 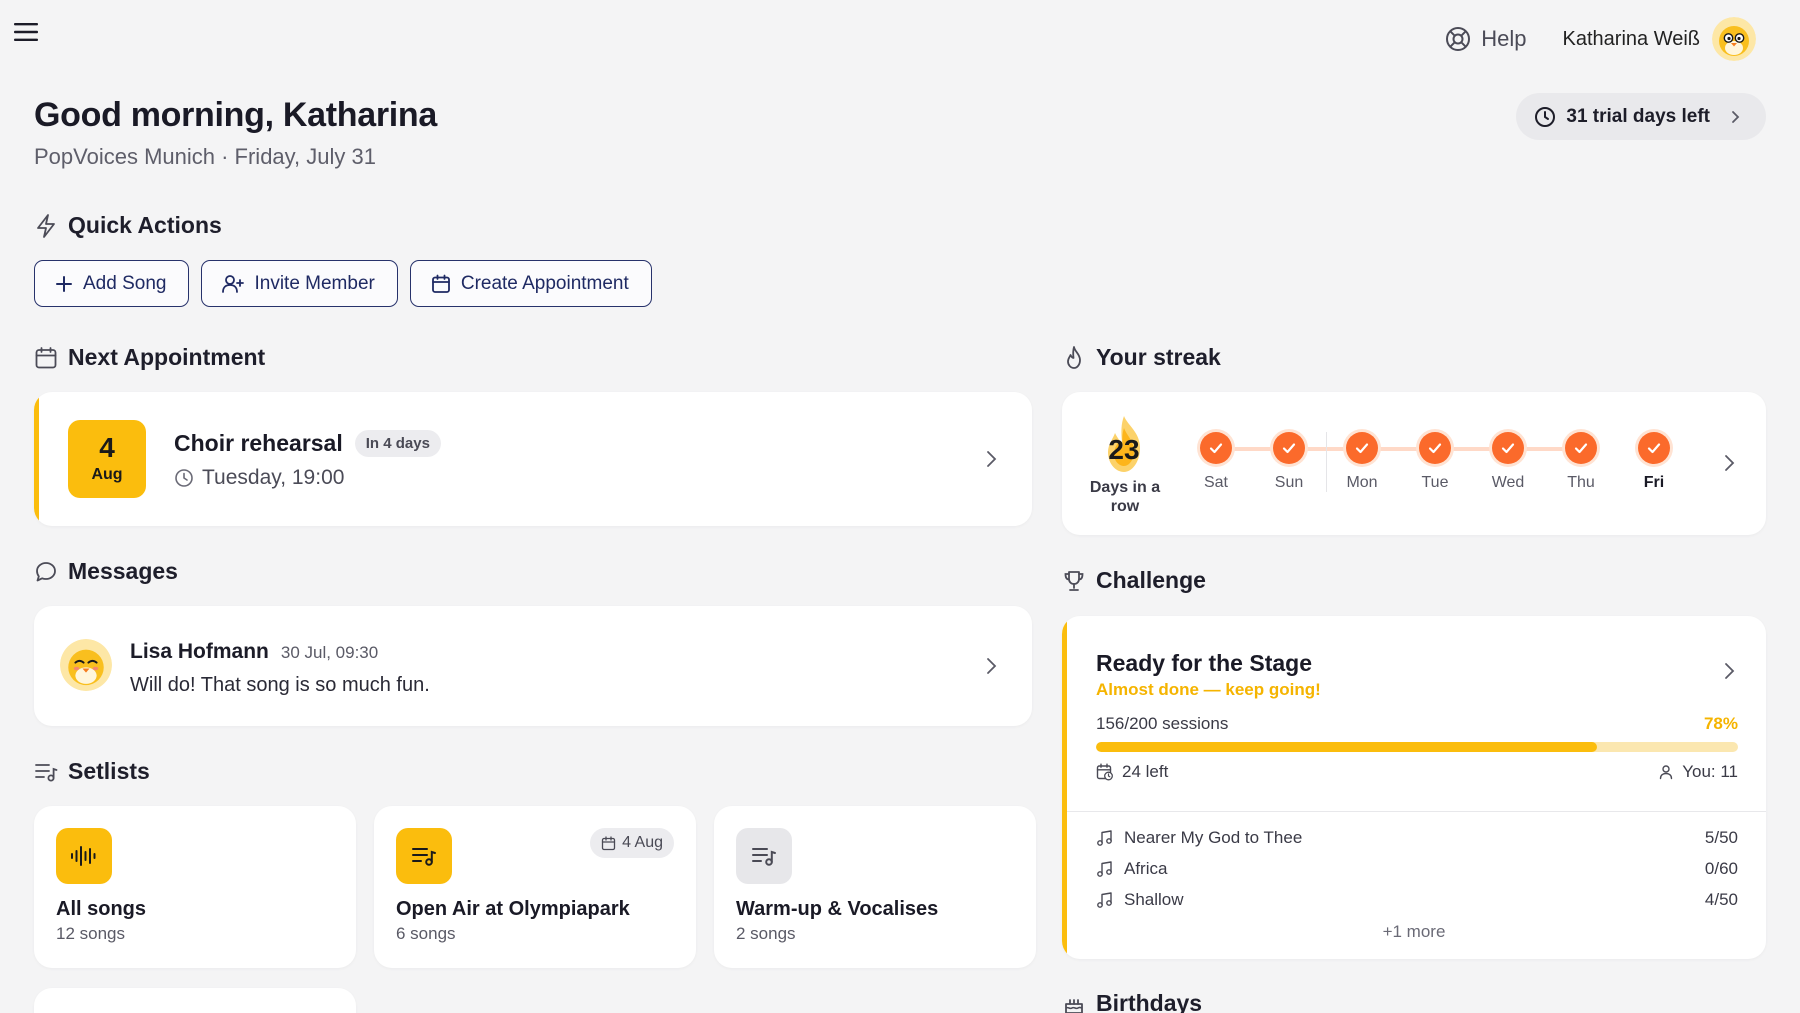 What do you see at coordinates (544, 283) in the screenshot?
I see `create-appointment-label: Create Appointment` at bounding box center [544, 283].